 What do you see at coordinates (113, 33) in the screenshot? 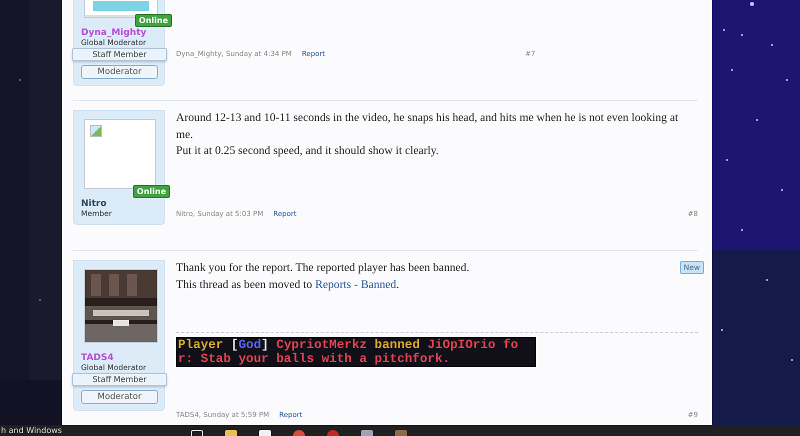
I see `username-link: Dyna_Mighty` at bounding box center [113, 33].